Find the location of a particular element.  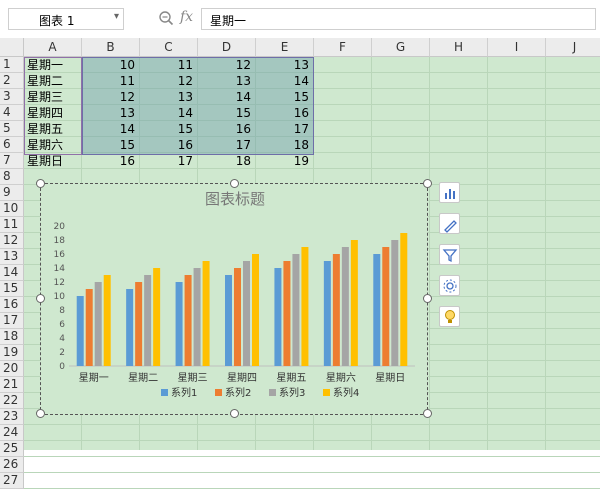

row-header-20: 20 is located at coordinates (12, 369).